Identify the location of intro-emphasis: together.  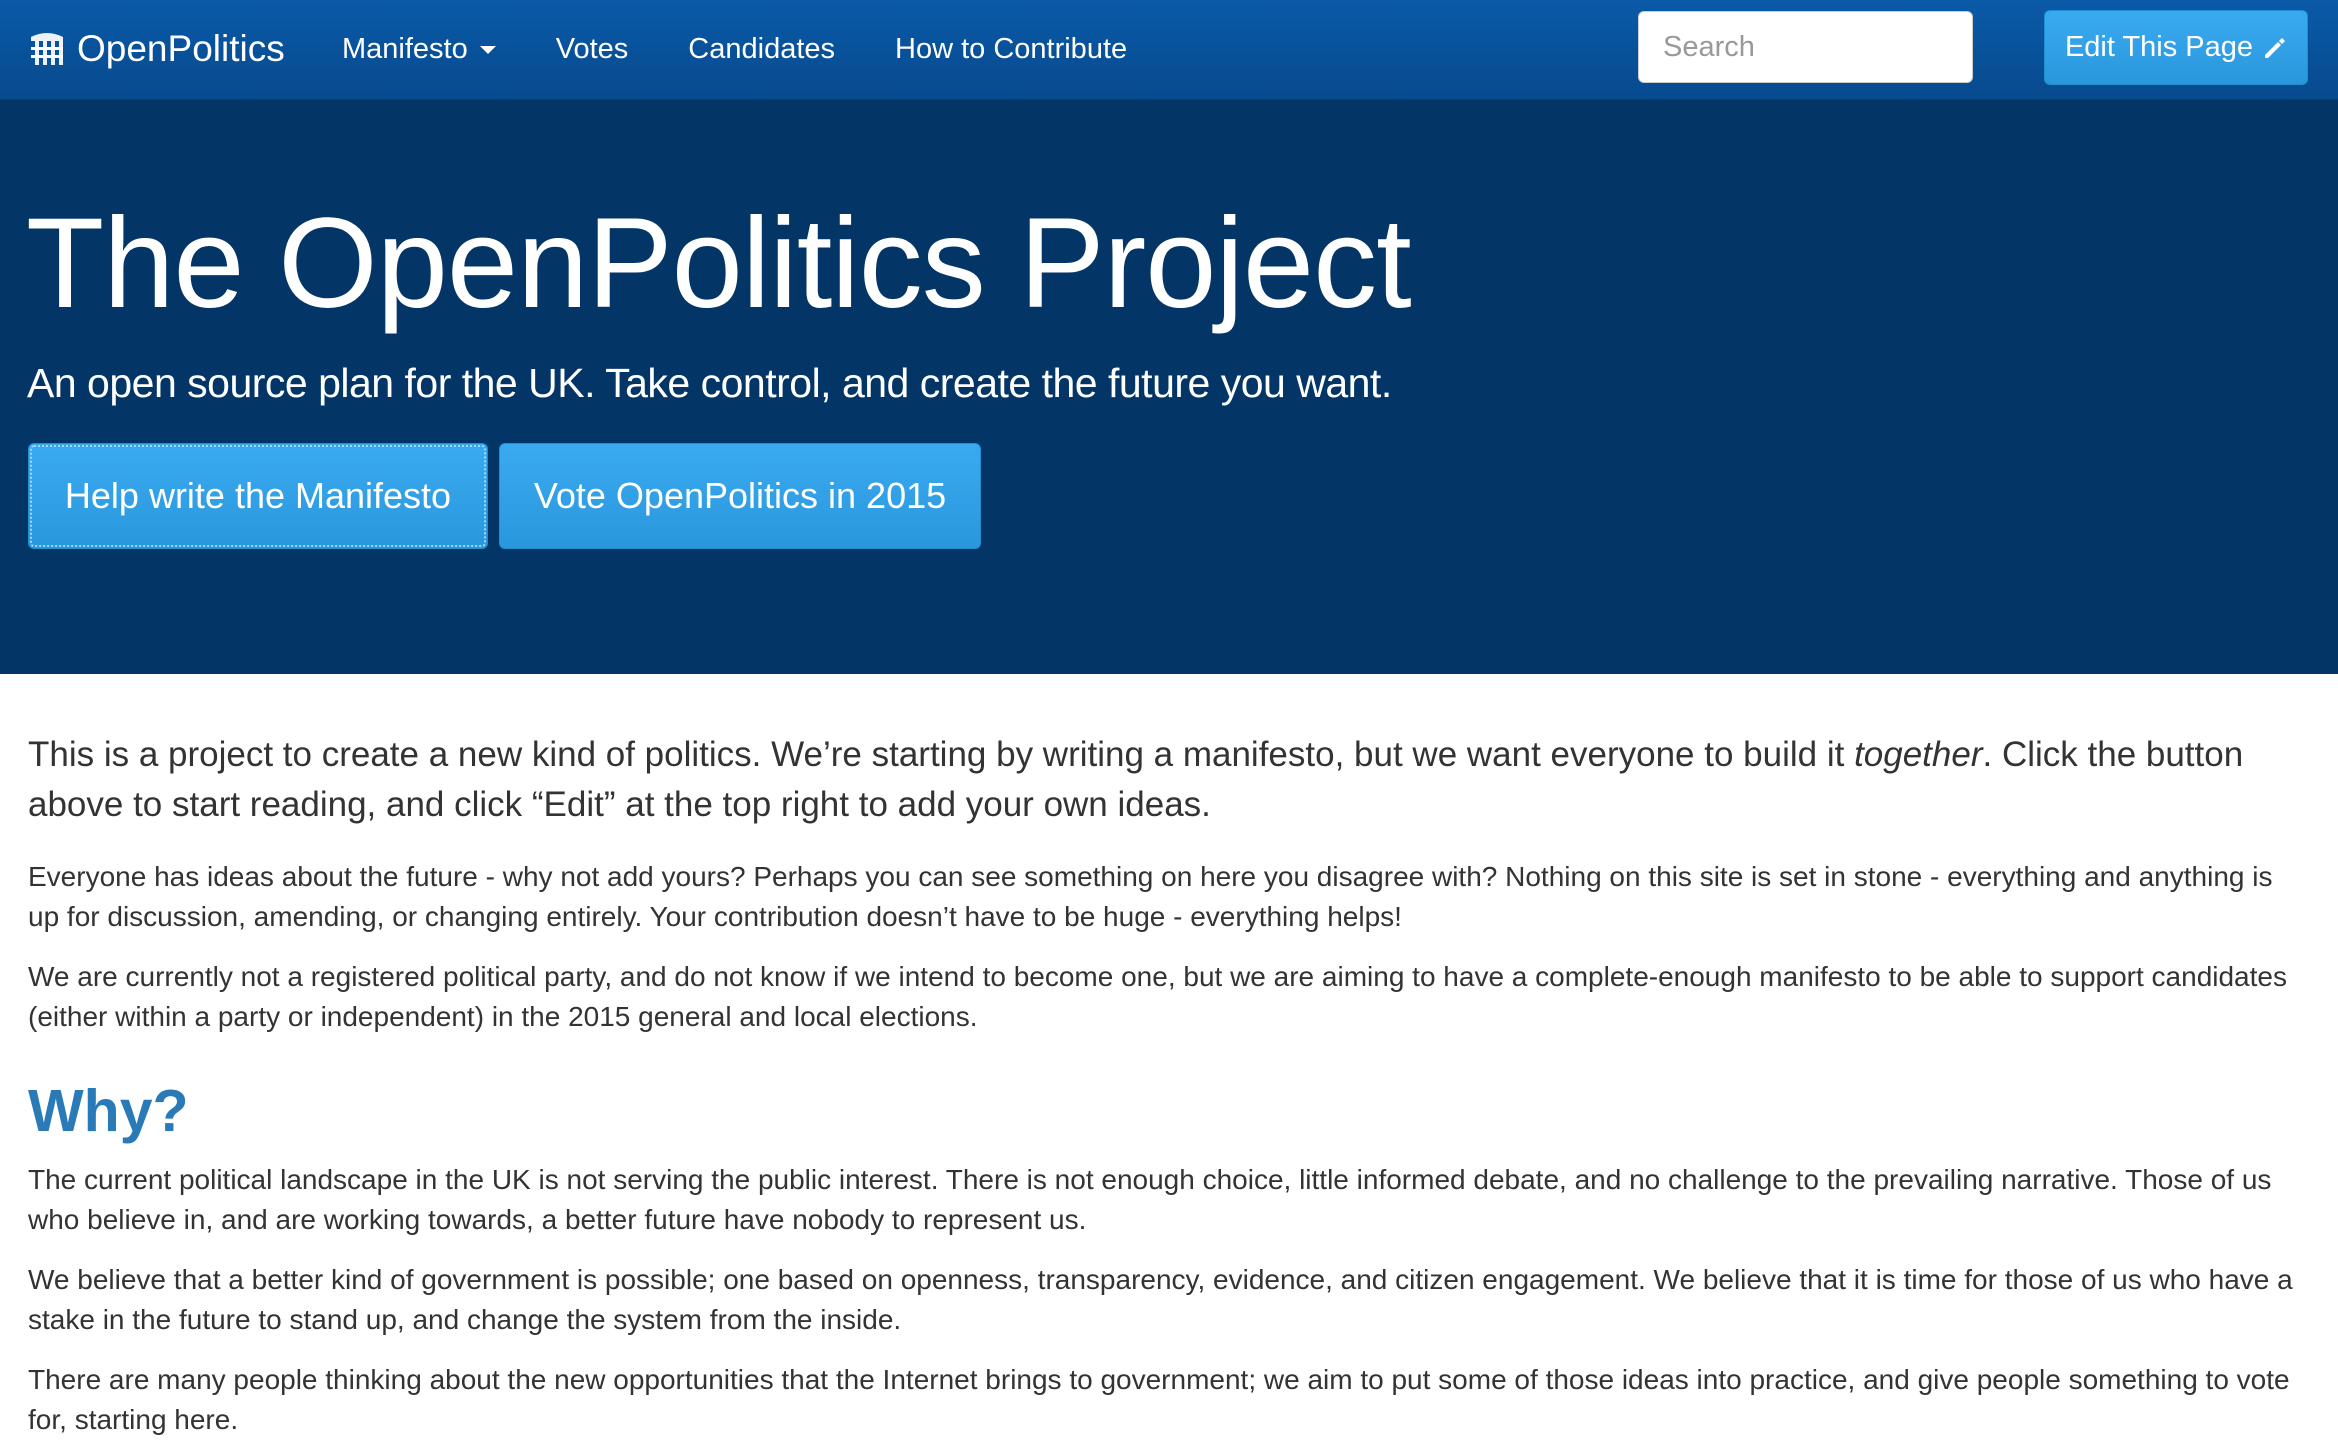
(1918, 754).